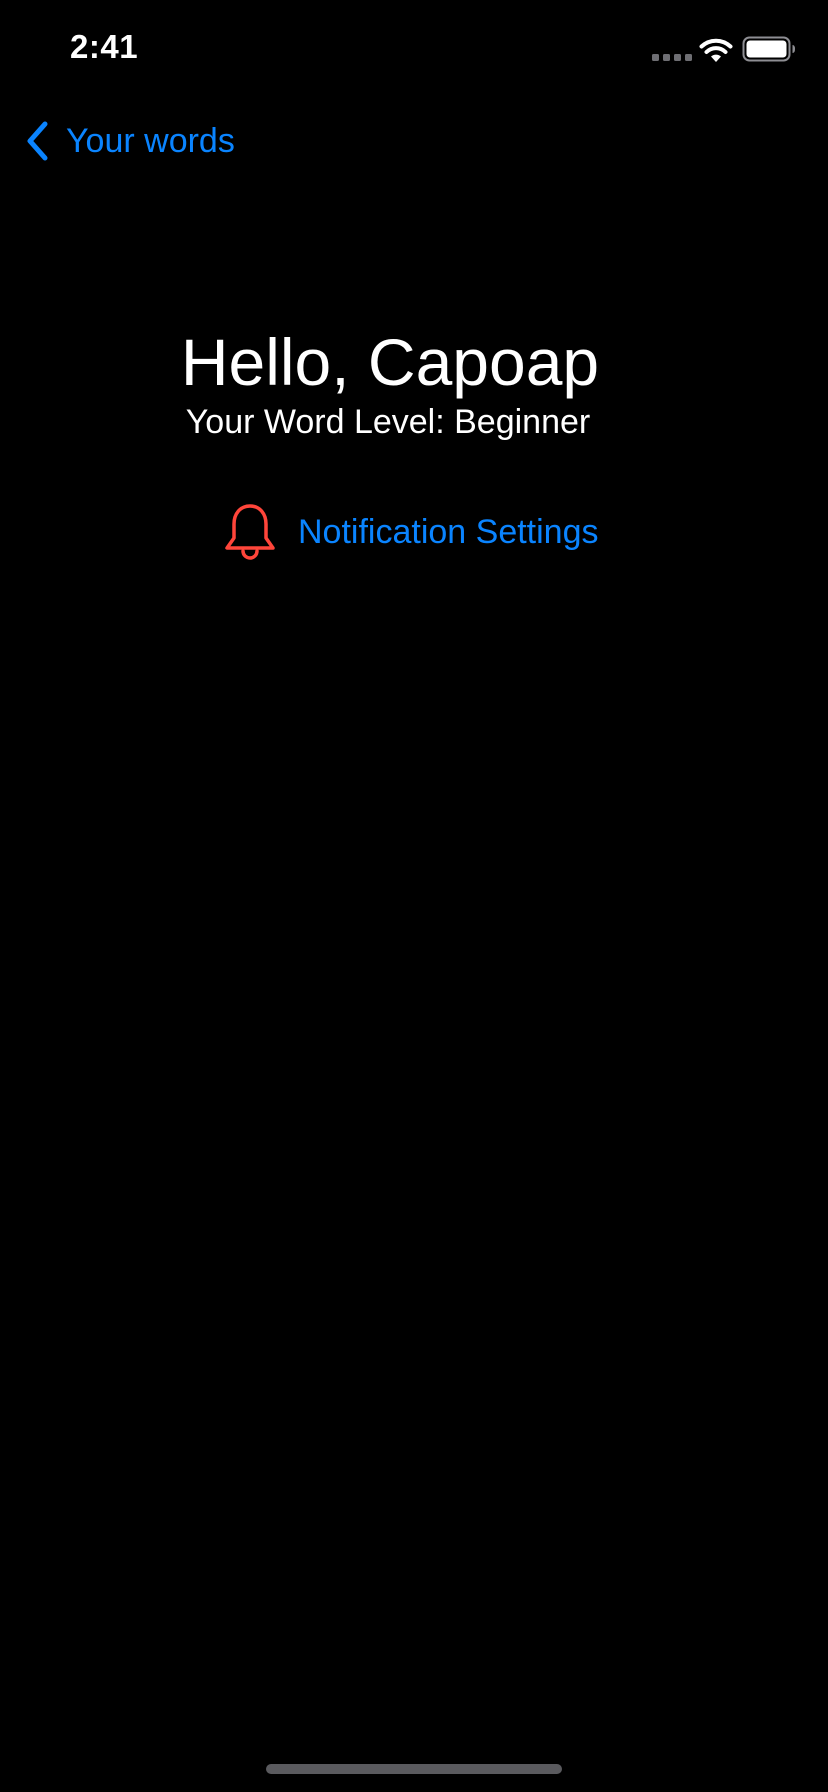 The image size is (828, 1792). I want to click on home-indicator, so click(414, 1769).